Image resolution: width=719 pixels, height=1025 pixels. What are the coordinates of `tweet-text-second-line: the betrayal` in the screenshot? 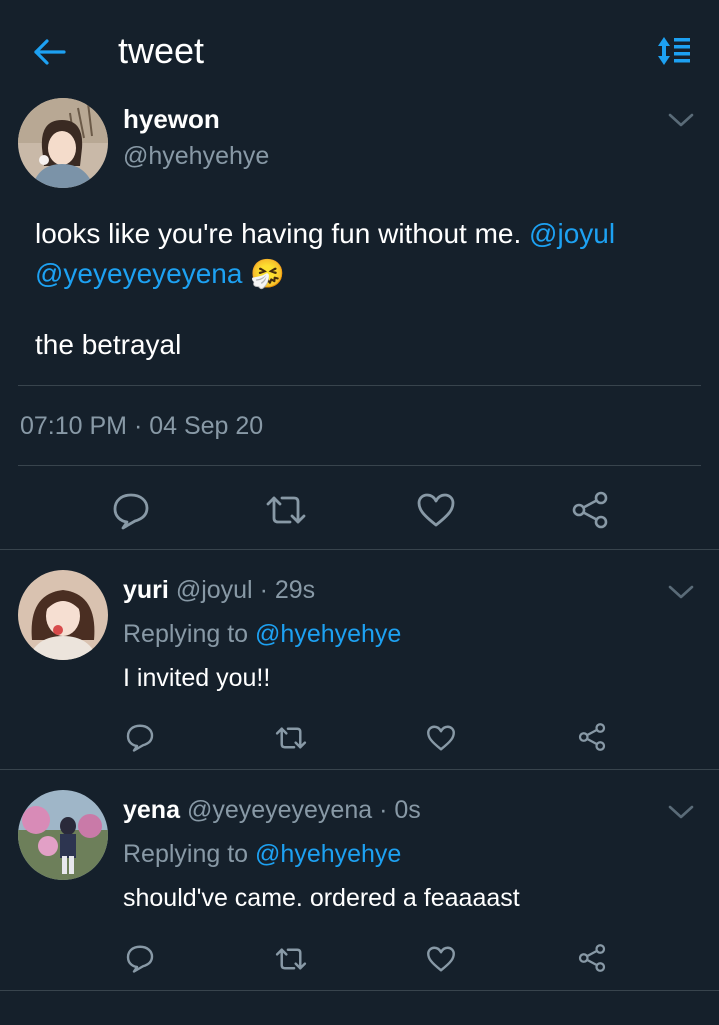 It's located at (108, 344).